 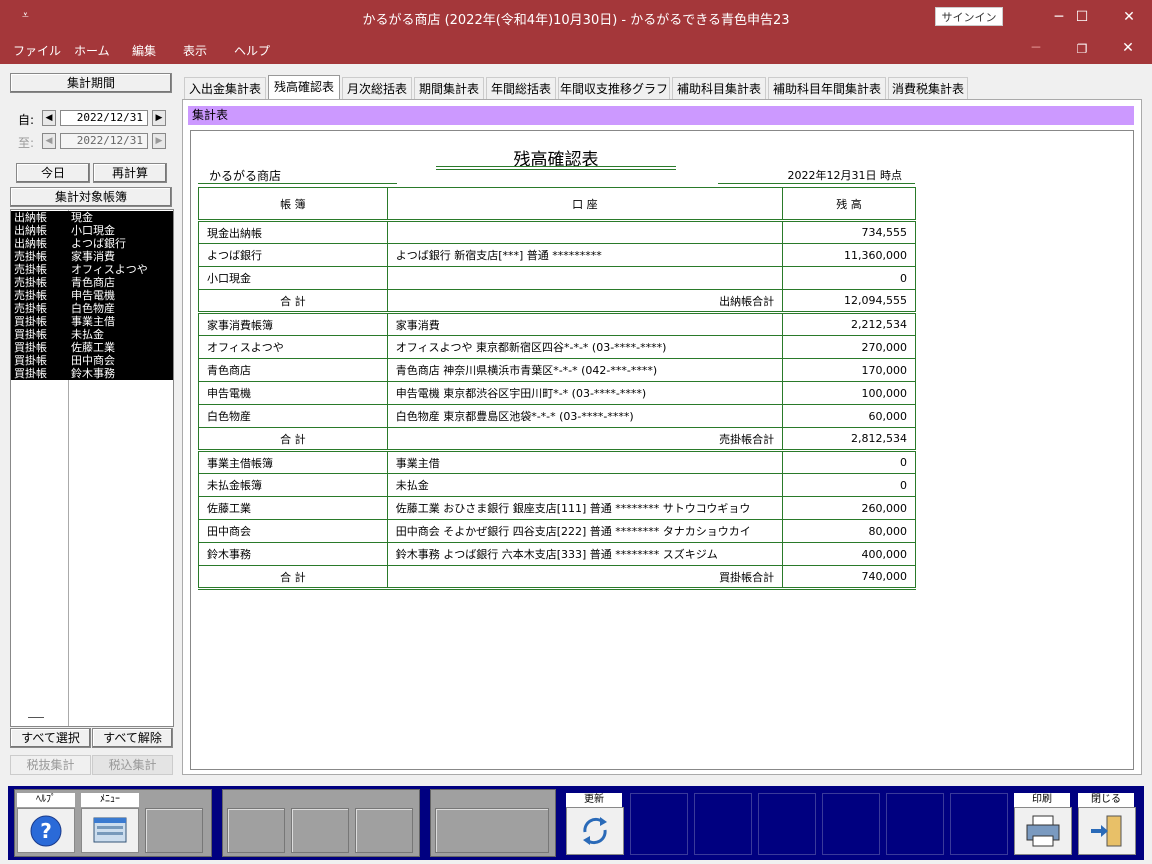 I want to click on child-minimize-button: ─, so click(x=1036, y=48).